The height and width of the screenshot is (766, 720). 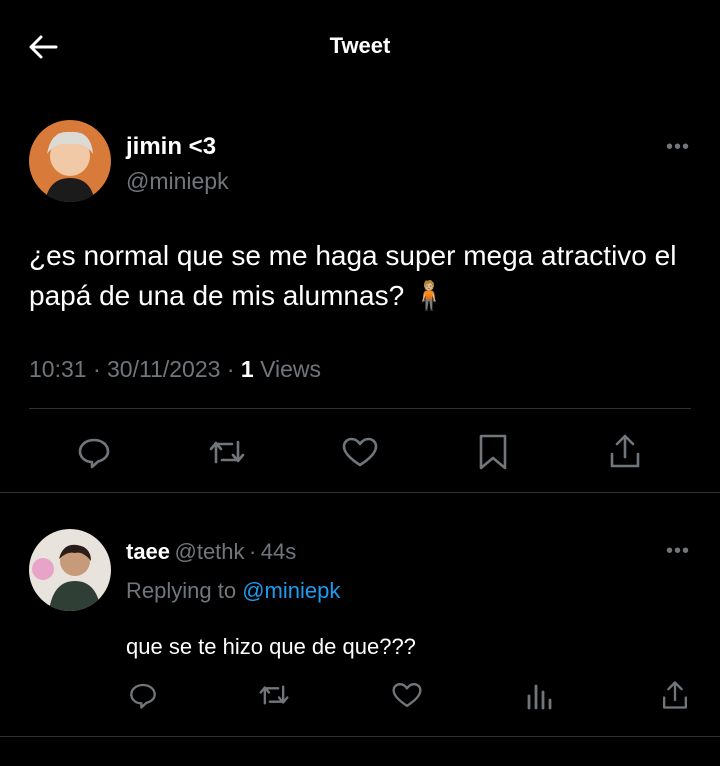 I want to click on reply-header: taee @tethk · 44s, so click(x=211, y=552).